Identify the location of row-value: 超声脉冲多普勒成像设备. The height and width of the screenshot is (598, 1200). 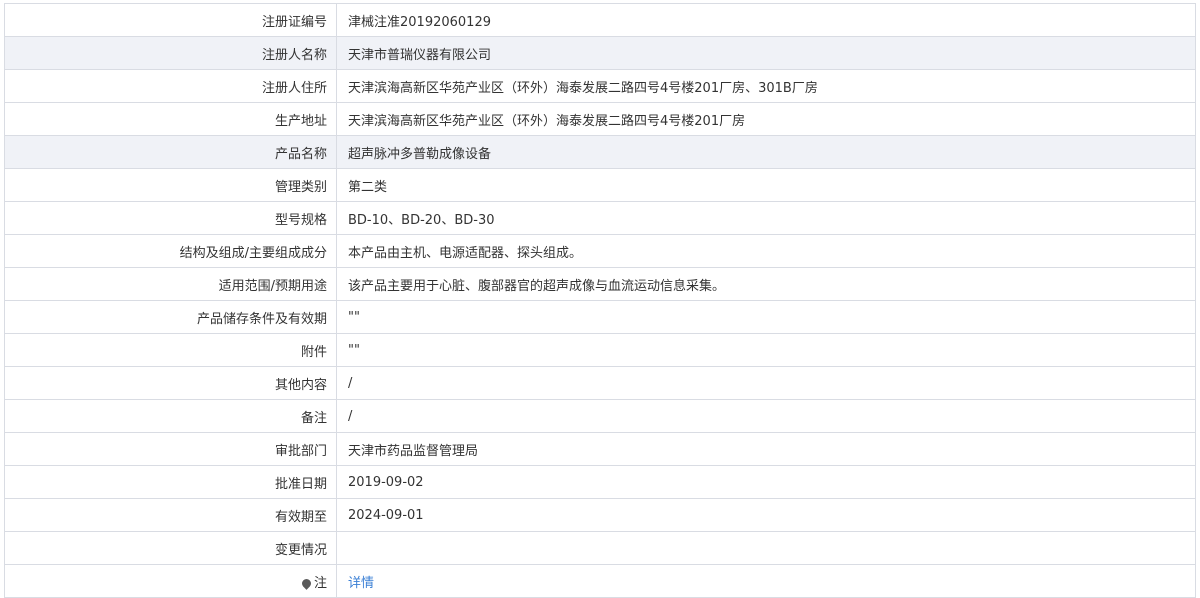
(766, 152).